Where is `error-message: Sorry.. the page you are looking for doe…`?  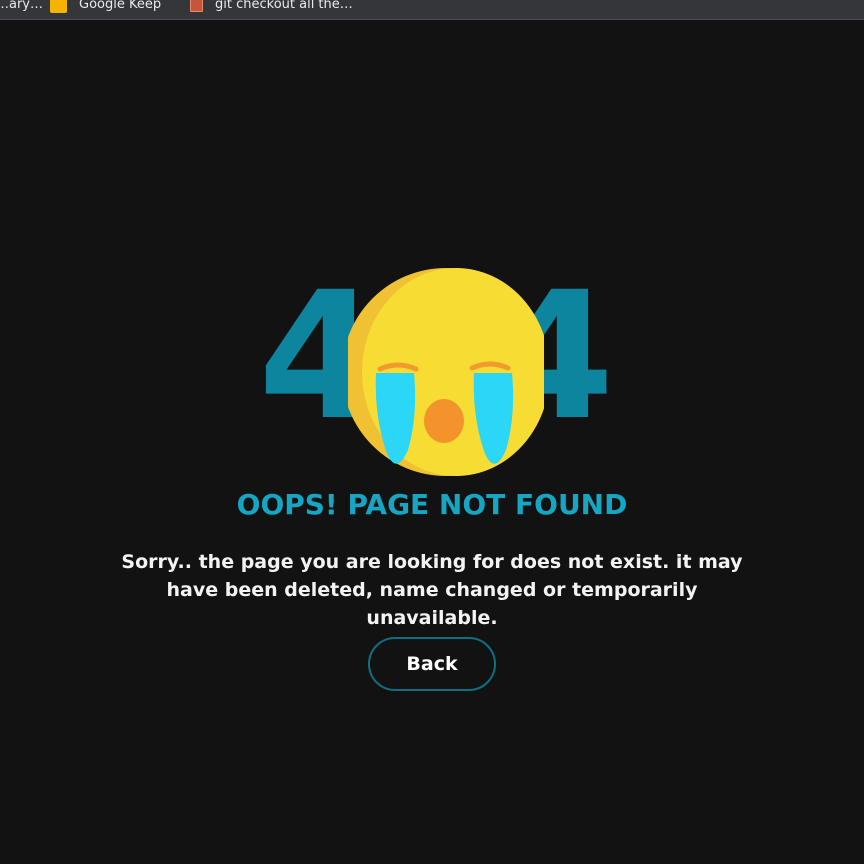 error-message: Sorry.. the page you are looking for doe… is located at coordinates (432, 590).